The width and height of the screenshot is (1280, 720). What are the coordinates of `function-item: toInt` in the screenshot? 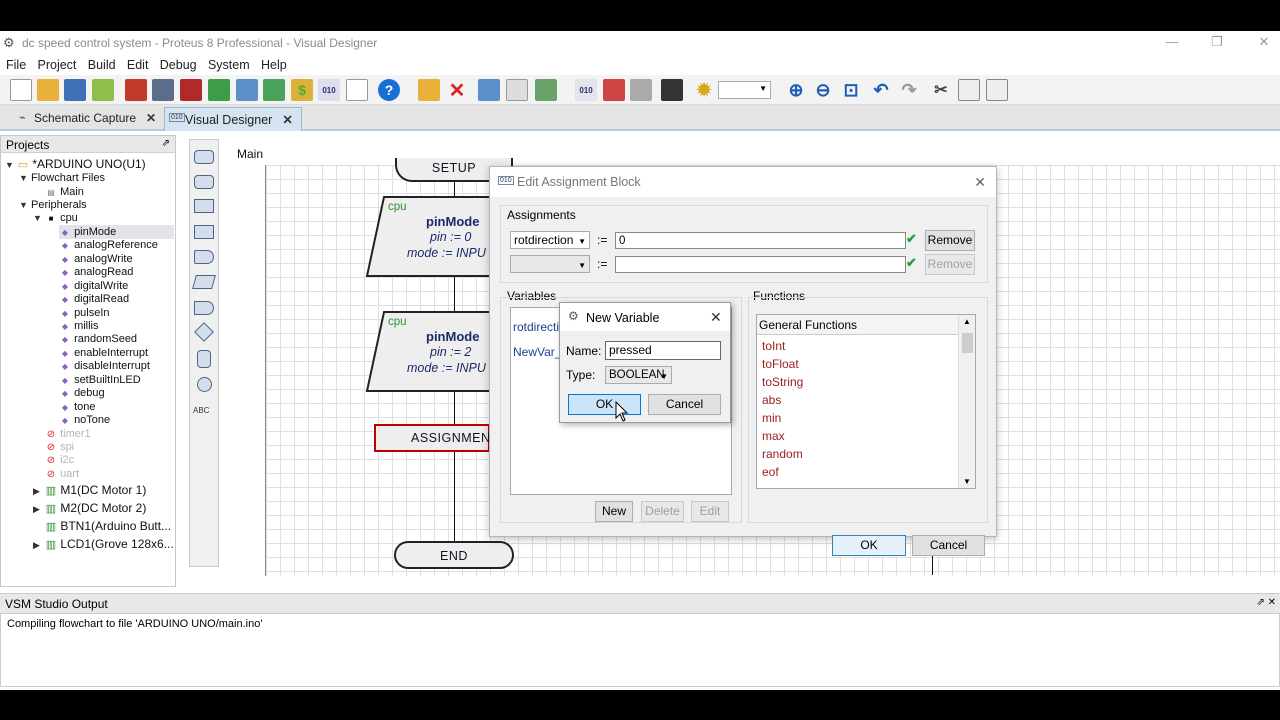 It's located at (773, 346).